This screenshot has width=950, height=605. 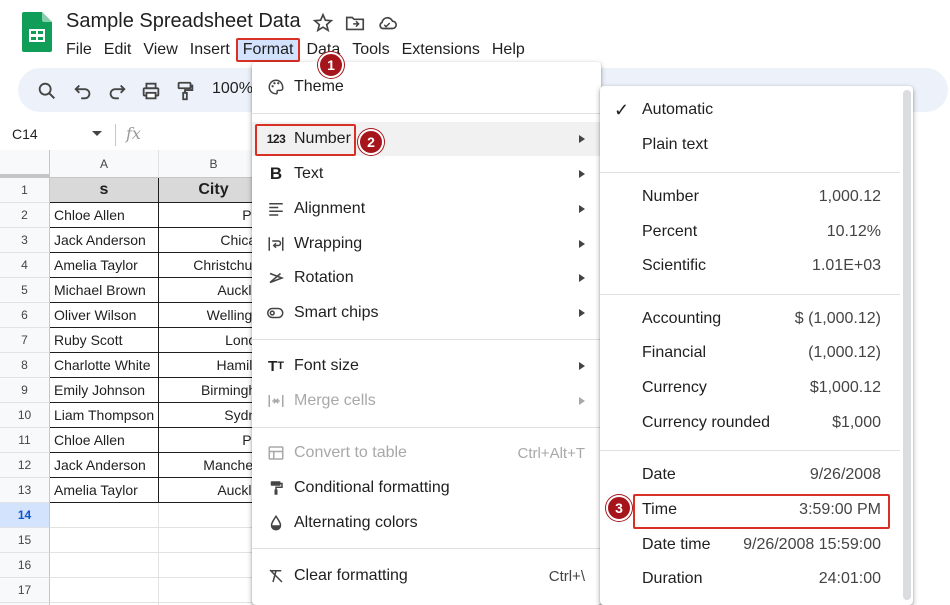 I want to click on row-header: 8, so click(x=25, y=365).